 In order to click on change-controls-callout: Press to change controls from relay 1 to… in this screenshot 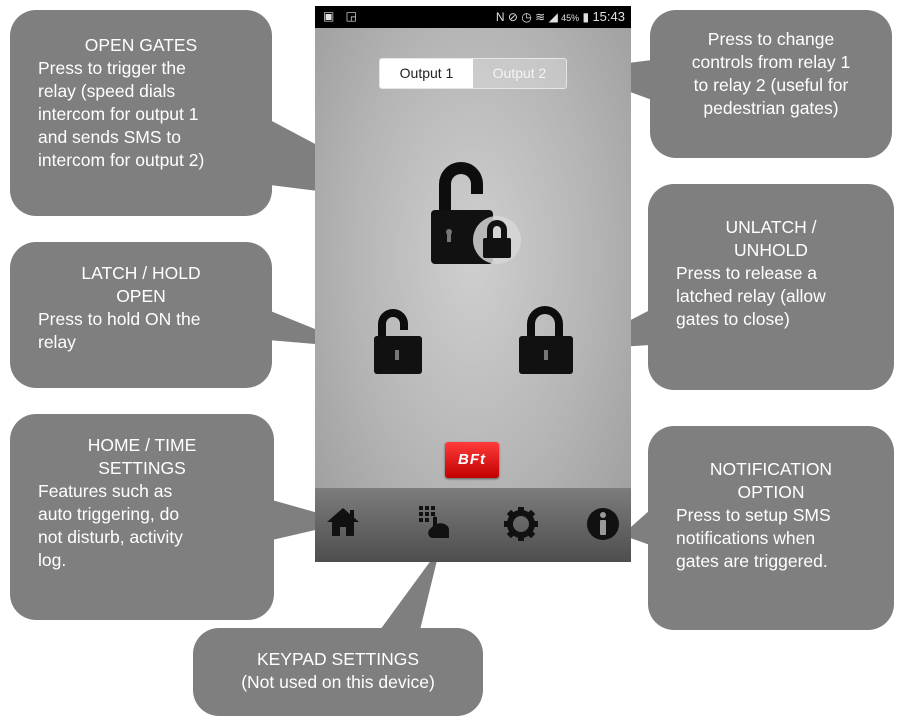, I will do `click(771, 84)`.